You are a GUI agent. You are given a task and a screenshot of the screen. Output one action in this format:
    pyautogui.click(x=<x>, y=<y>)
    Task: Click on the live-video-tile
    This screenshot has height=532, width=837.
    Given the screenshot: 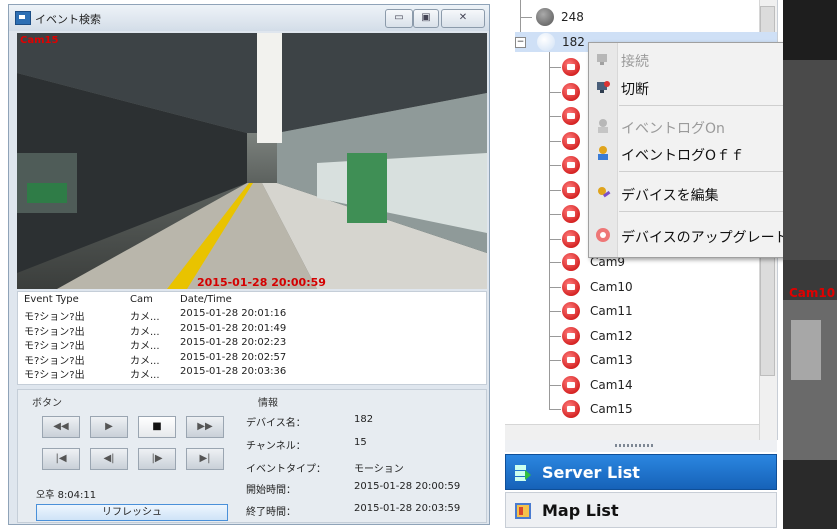 What is the action you would take?
    pyautogui.click(x=810, y=264)
    